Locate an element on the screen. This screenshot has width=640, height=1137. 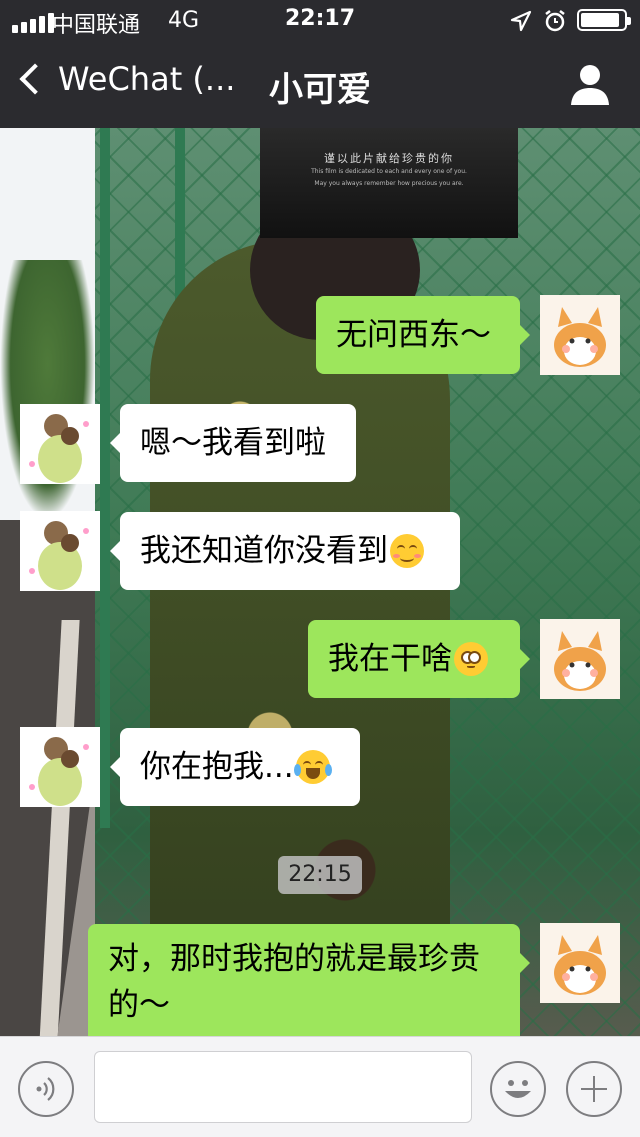
timestamp-divider: 22:15 is located at coordinates (320, 875).